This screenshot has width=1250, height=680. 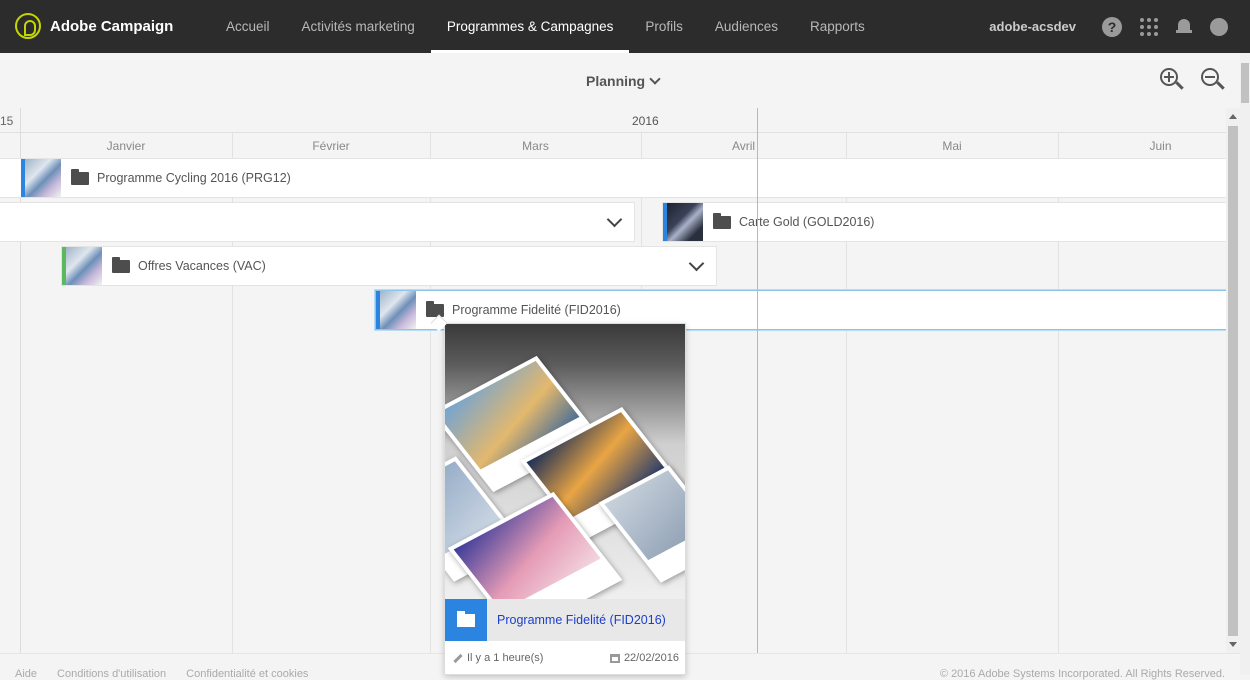 I want to click on avatar, so click(x=1219, y=26).